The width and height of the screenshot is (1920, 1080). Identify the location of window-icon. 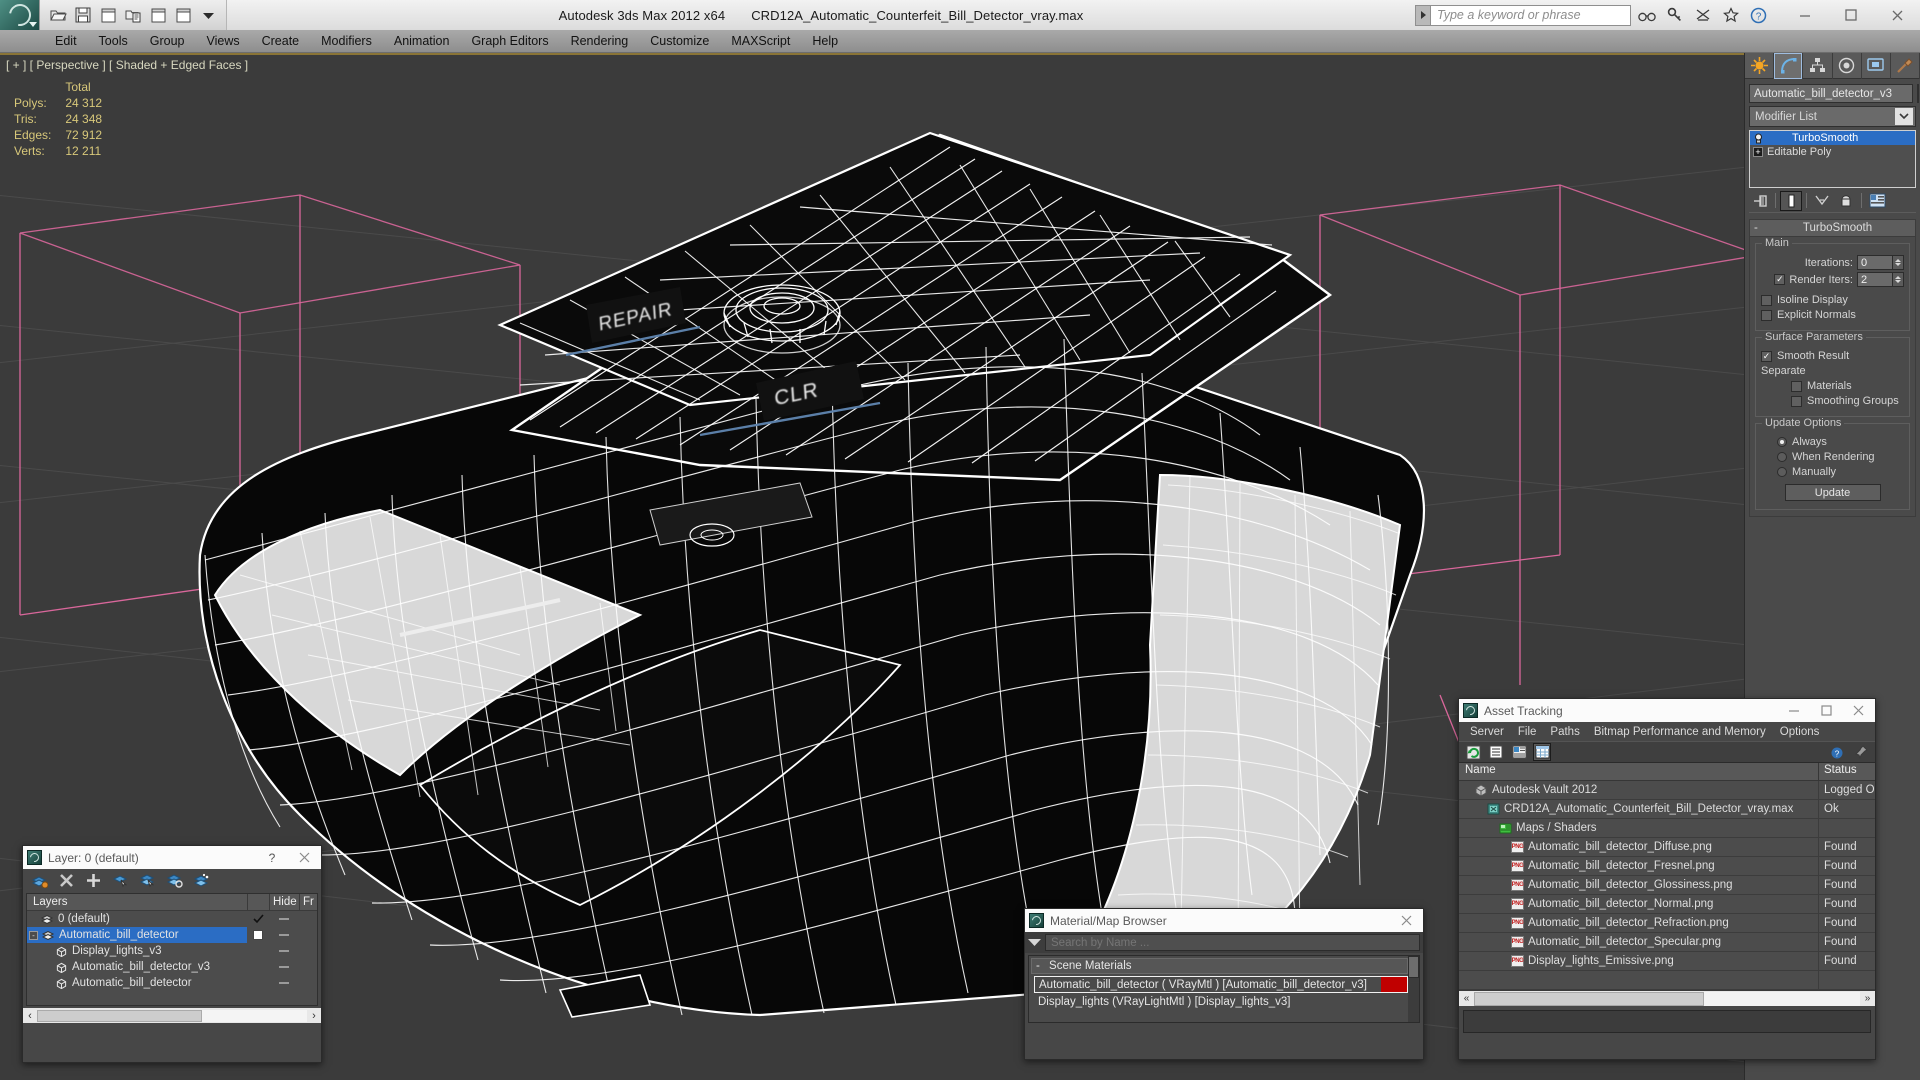
(158, 15).